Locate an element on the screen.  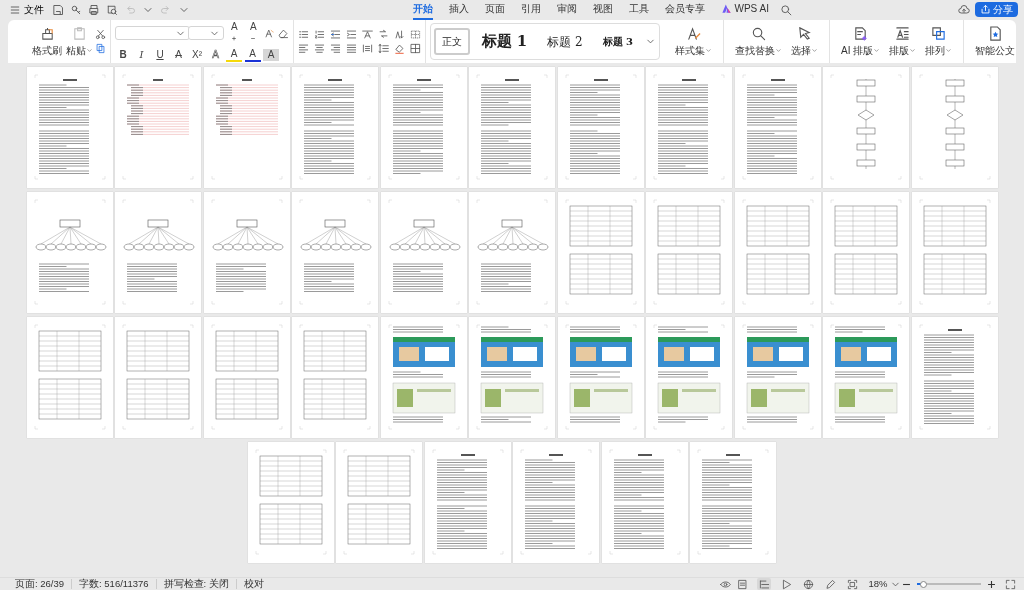
word-count: 字数: 516/11376 is located at coordinates (114, 584).